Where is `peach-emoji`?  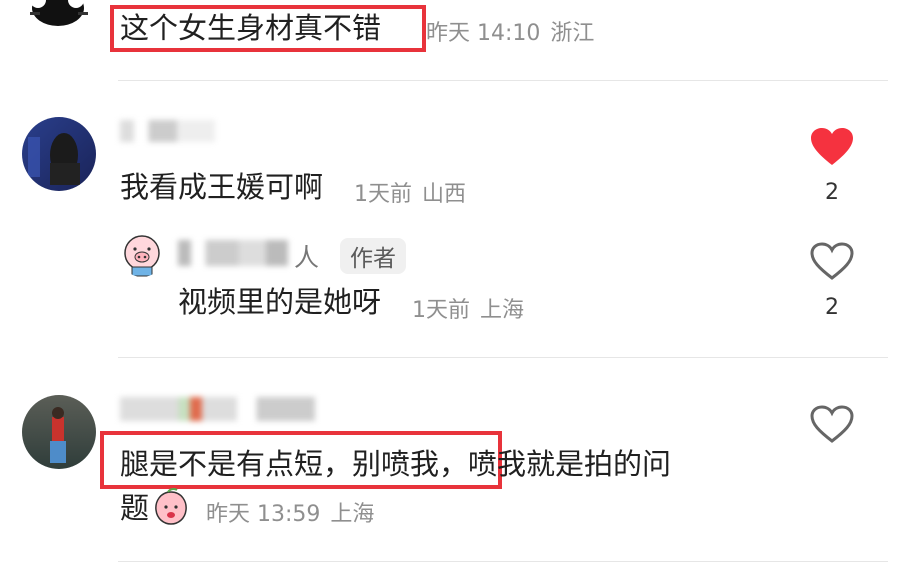
peach-emoji is located at coordinates (171, 508).